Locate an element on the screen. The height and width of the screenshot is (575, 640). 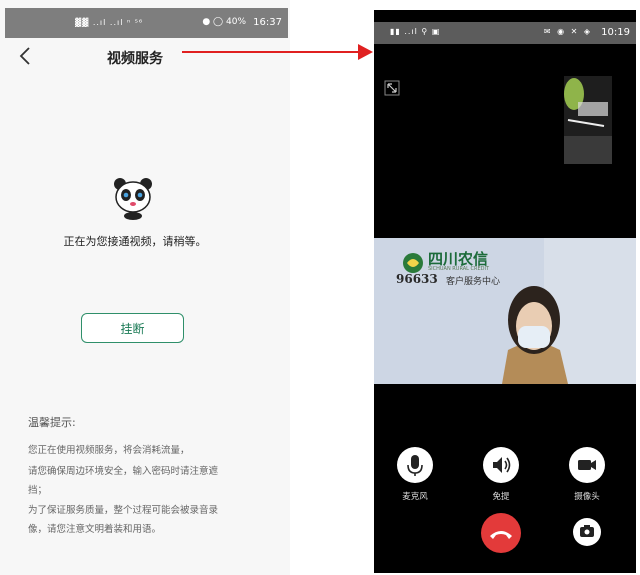
remote-video: 四川农信 SICHUAN RURAL CREDIT 96633 客户服务中心 is located at coordinates (505, 311).